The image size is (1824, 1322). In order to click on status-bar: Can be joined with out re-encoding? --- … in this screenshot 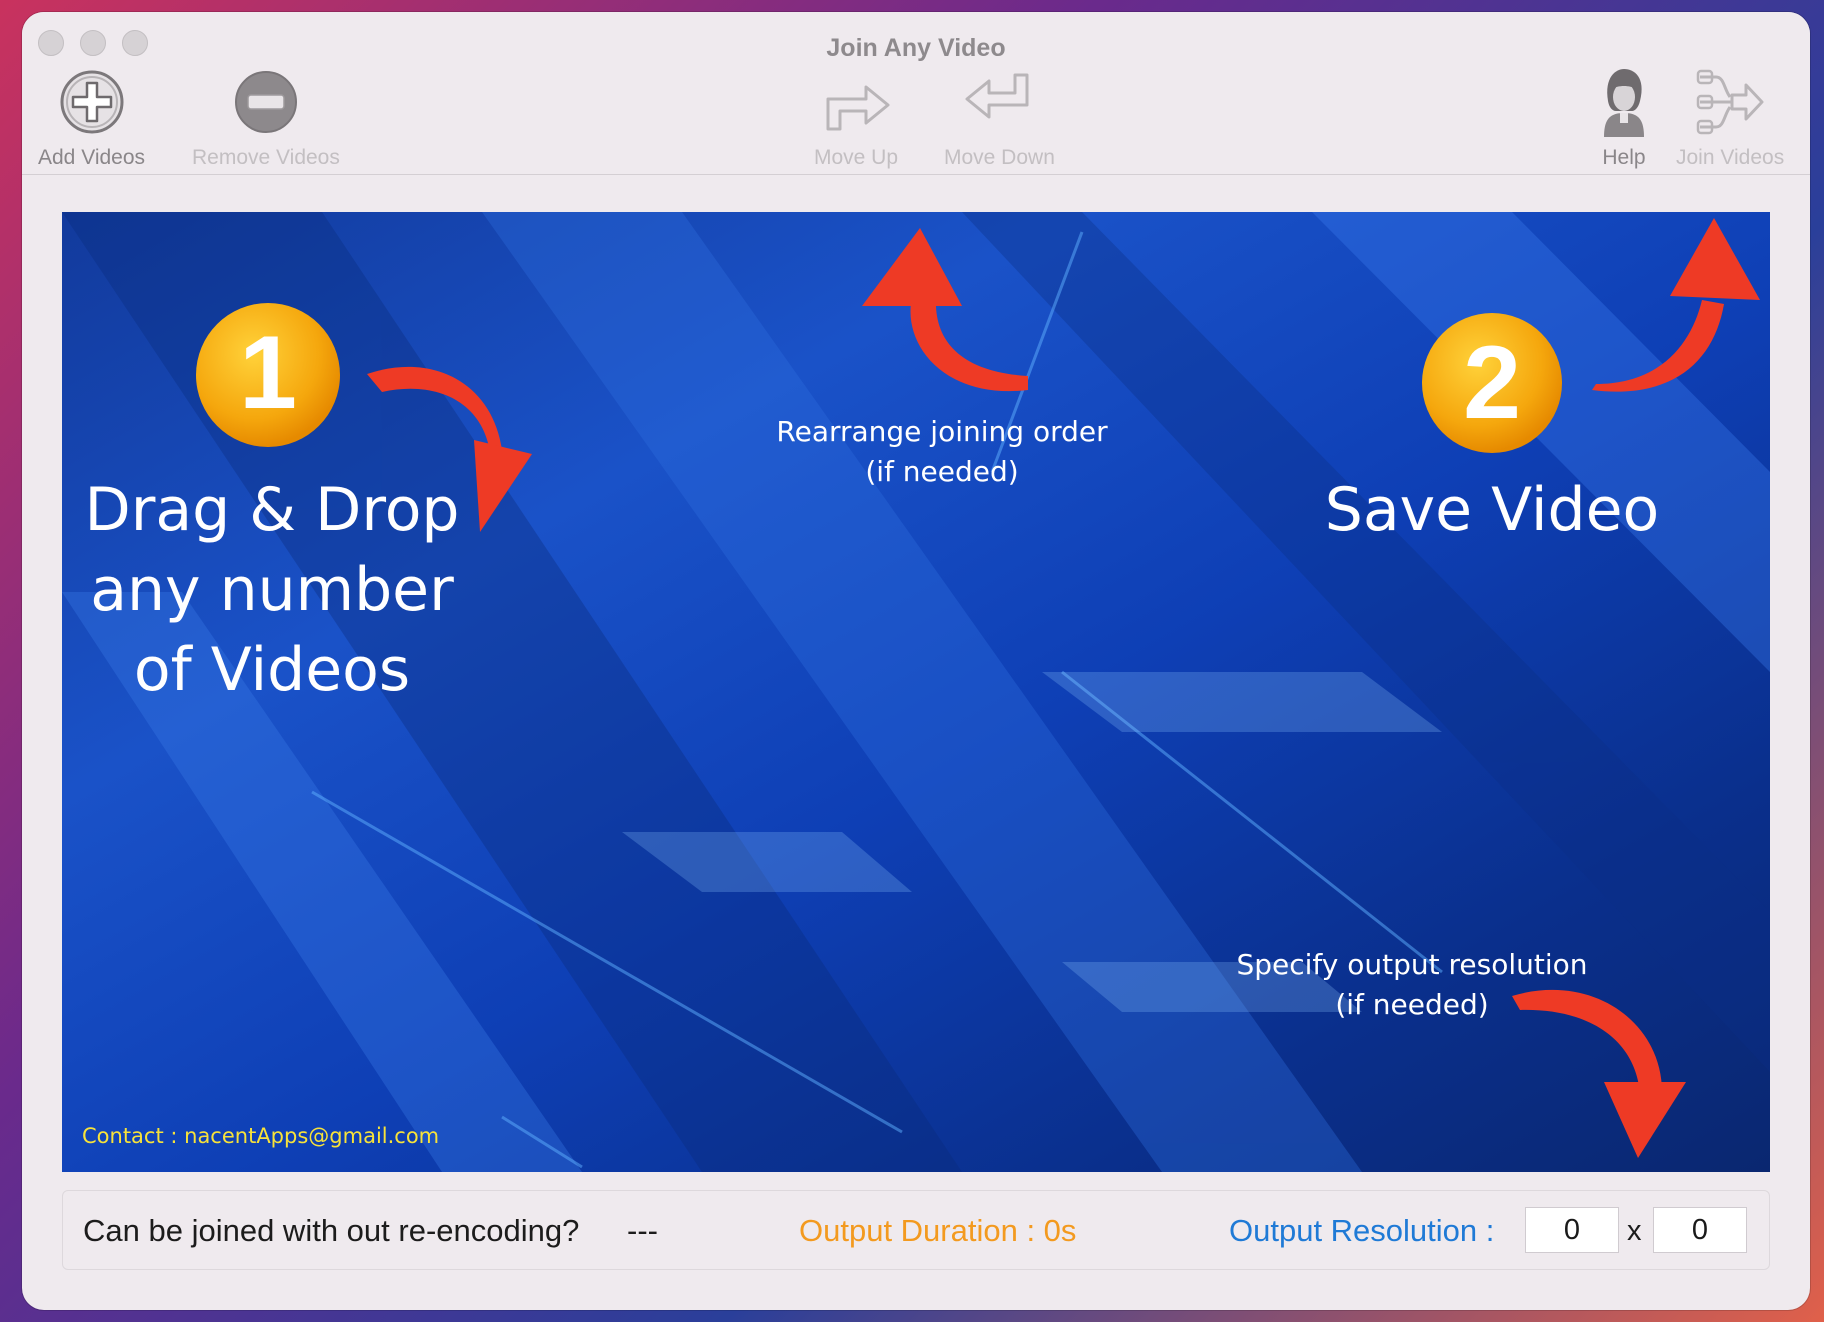, I will do `click(916, 1230)`.